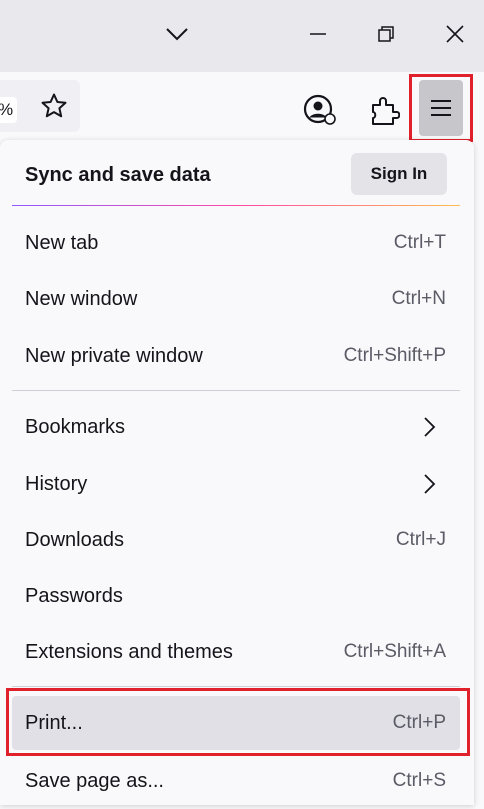 This screenshot has height=809, width=484. What do you see at coordinates (74, 596) in the screenshot?
I see `menu-item-label: Passwords` at bounding box center [74, 596].